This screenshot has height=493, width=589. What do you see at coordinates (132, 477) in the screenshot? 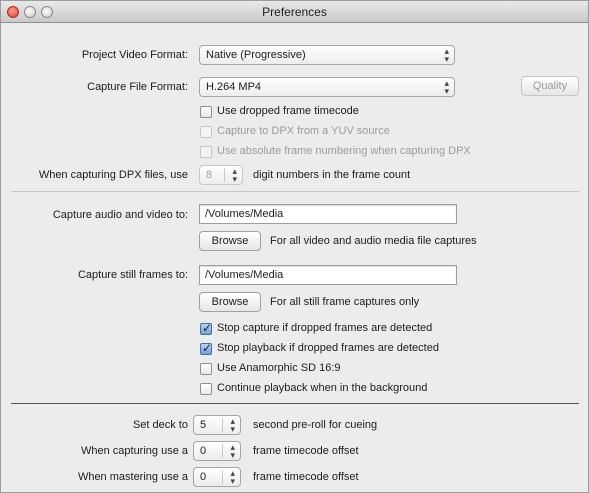
I see `master-offset-label: When mastering use a` at bounding box center [132, 477].